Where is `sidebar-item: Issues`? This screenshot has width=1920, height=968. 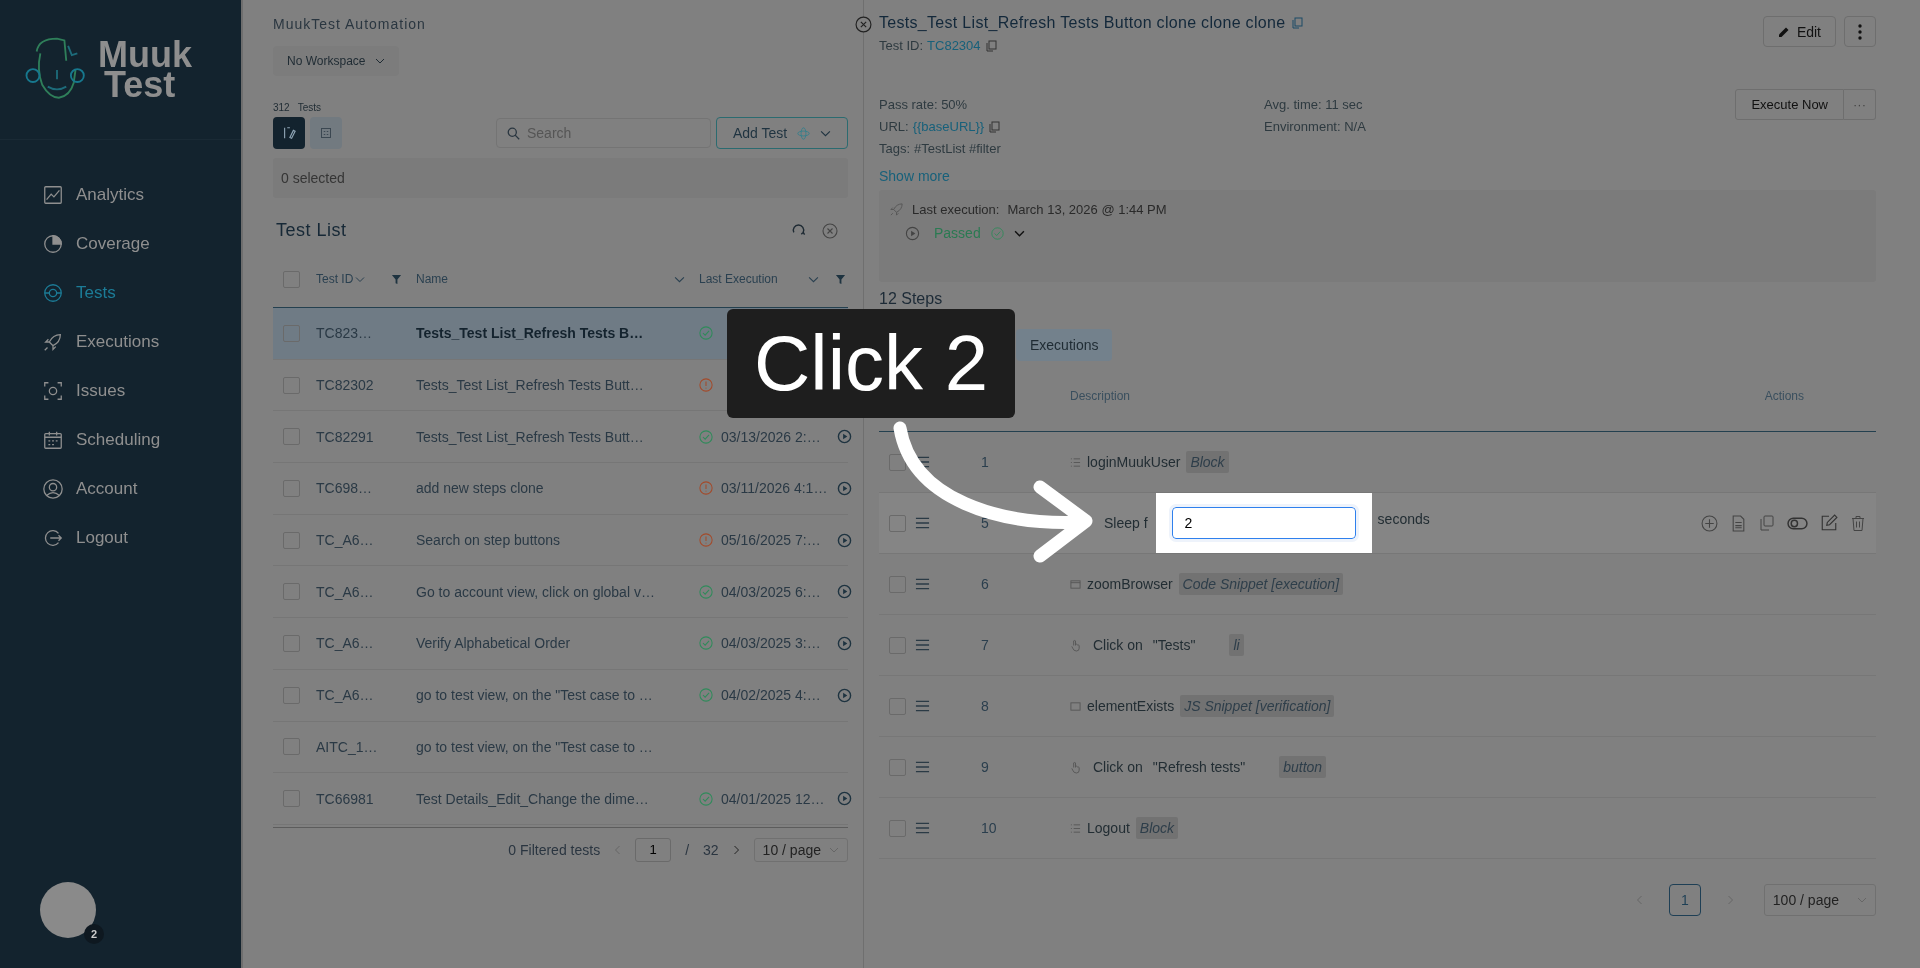
sidebar-item: Issues is located at coordinates (120, 390).